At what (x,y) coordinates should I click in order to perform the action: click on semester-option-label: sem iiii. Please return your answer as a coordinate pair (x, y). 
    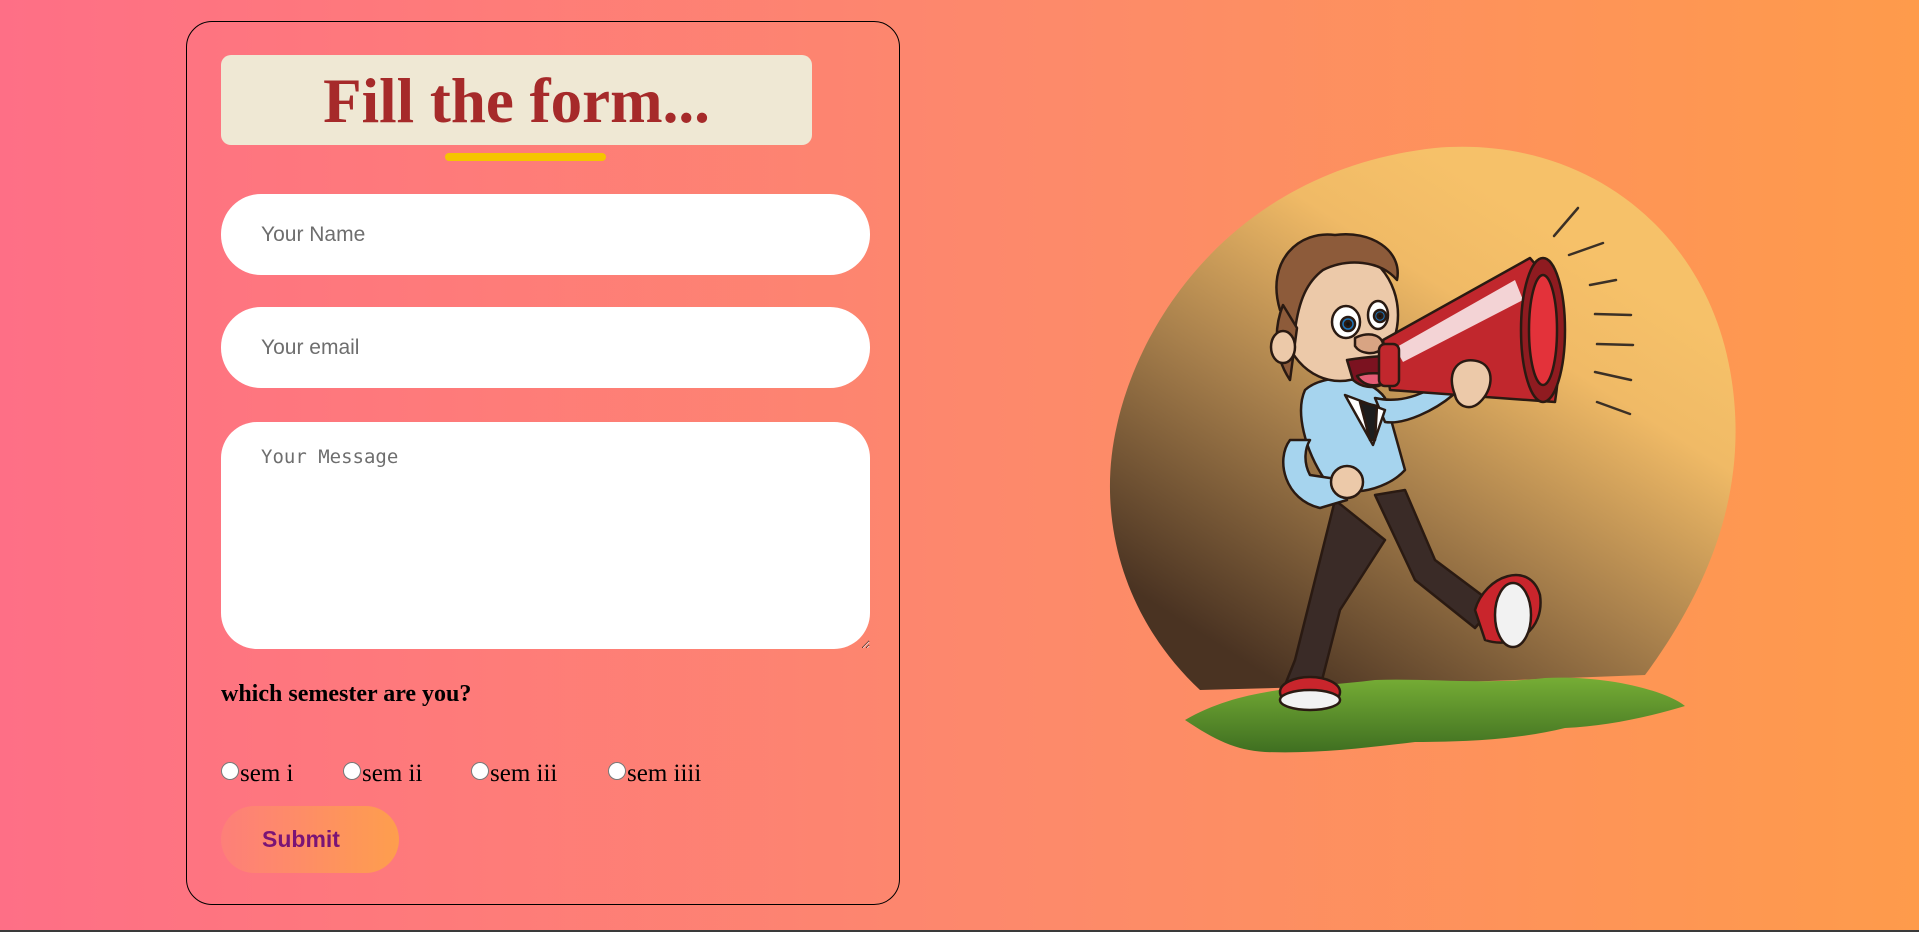
    Looking at the image, I should click on (664, 773).